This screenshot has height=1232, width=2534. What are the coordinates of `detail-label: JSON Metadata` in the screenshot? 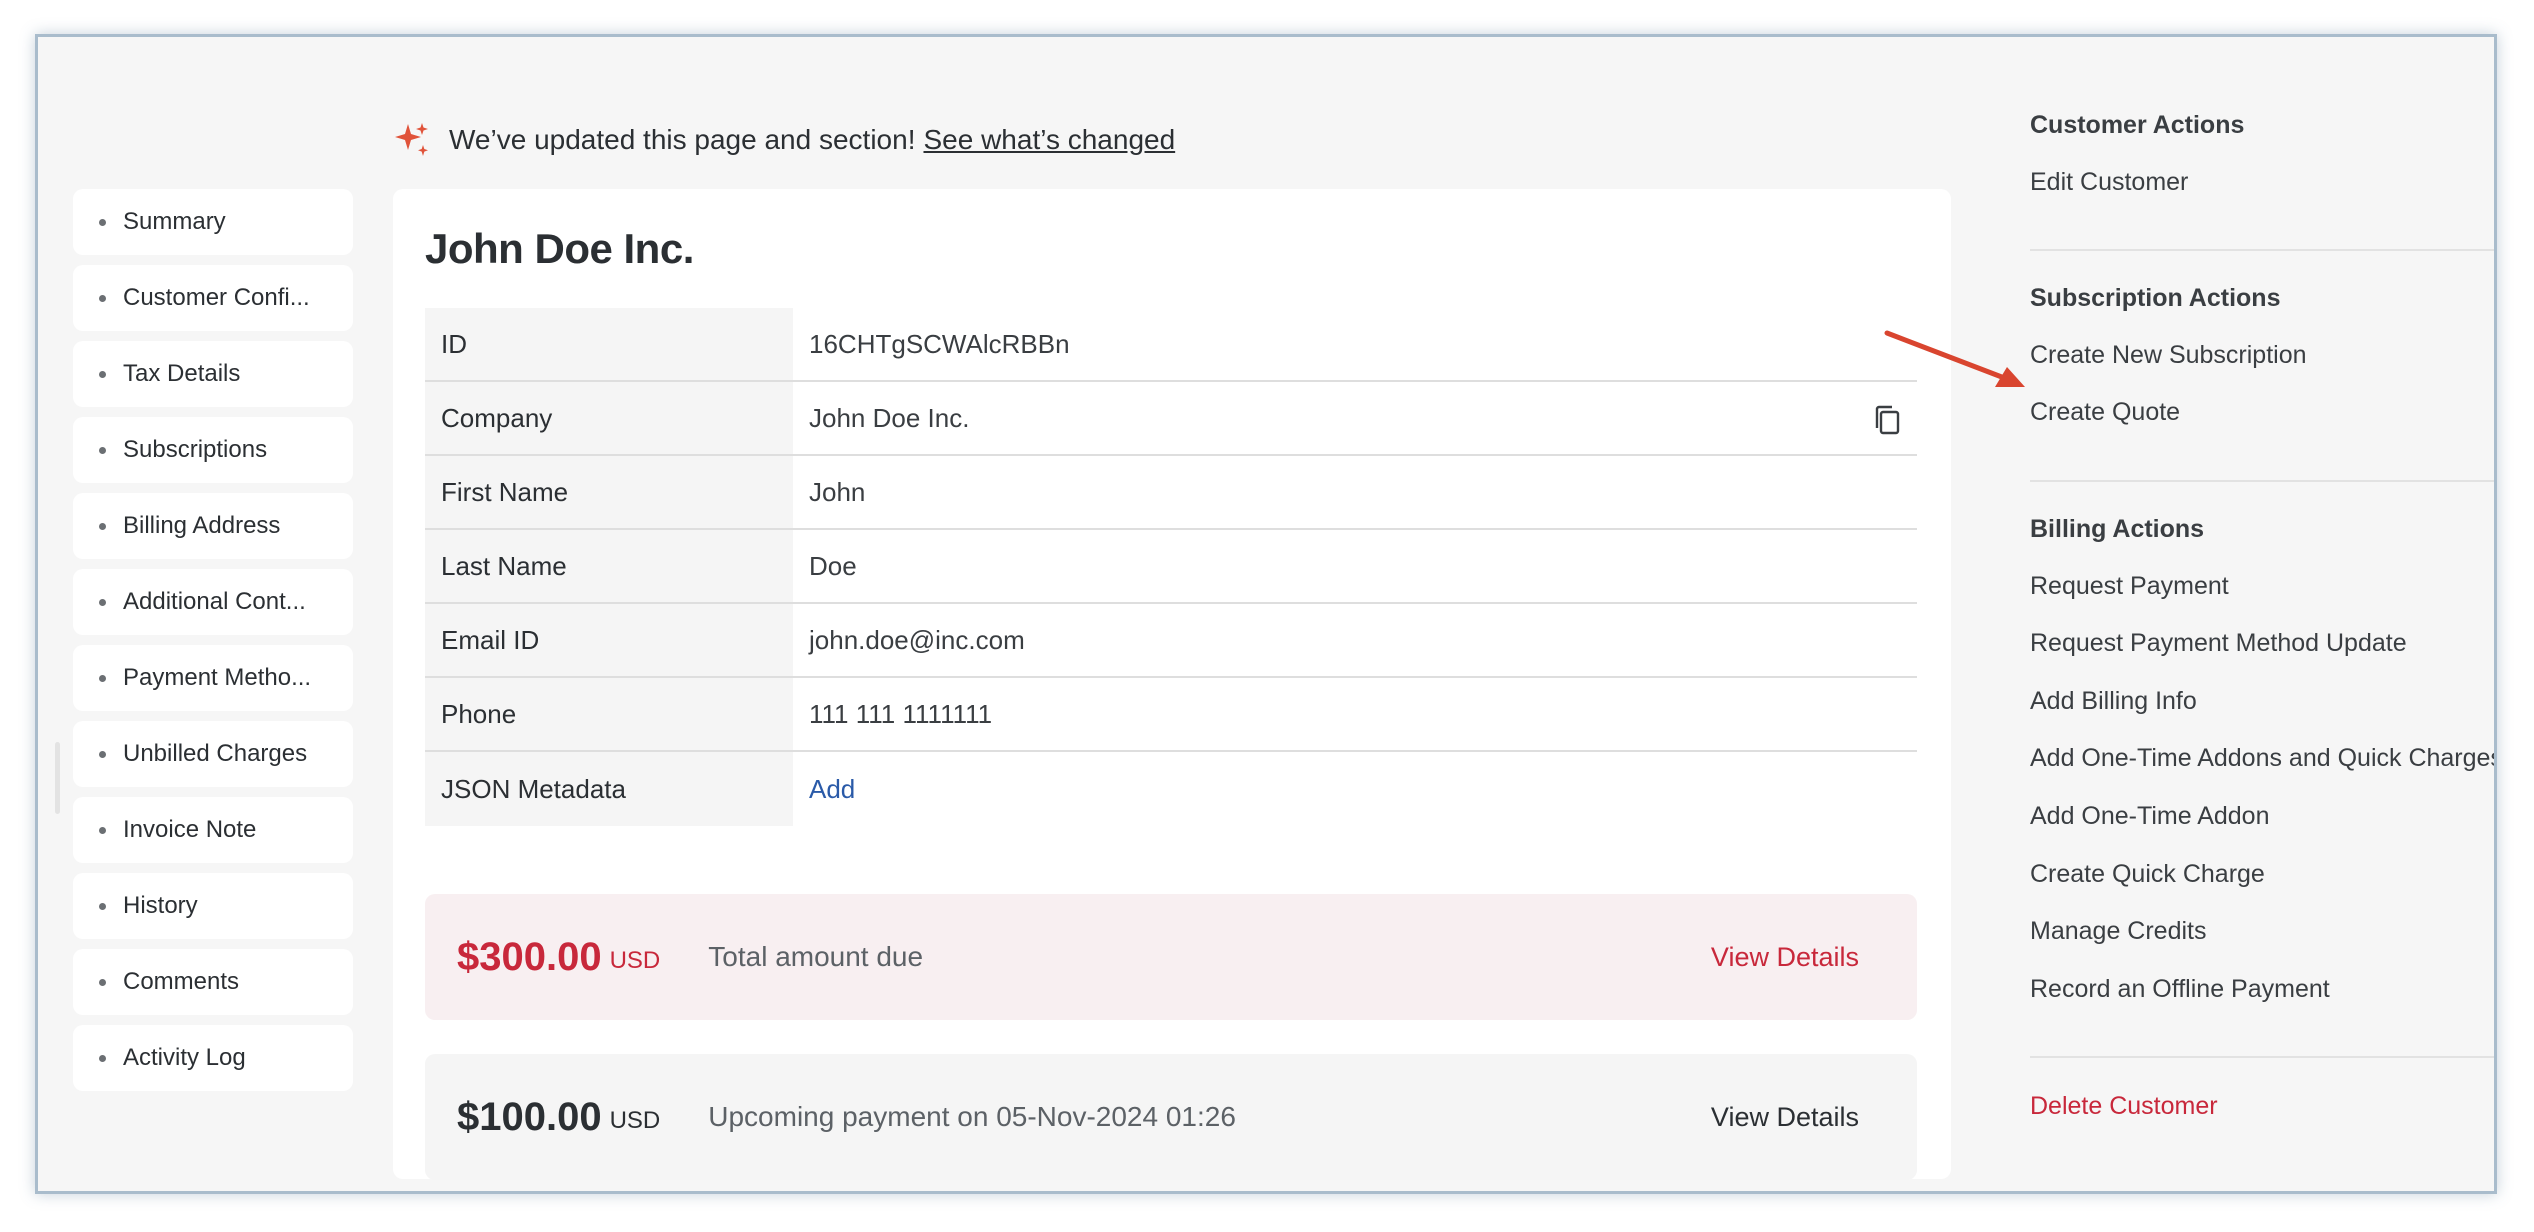 It's located at (609, 789).